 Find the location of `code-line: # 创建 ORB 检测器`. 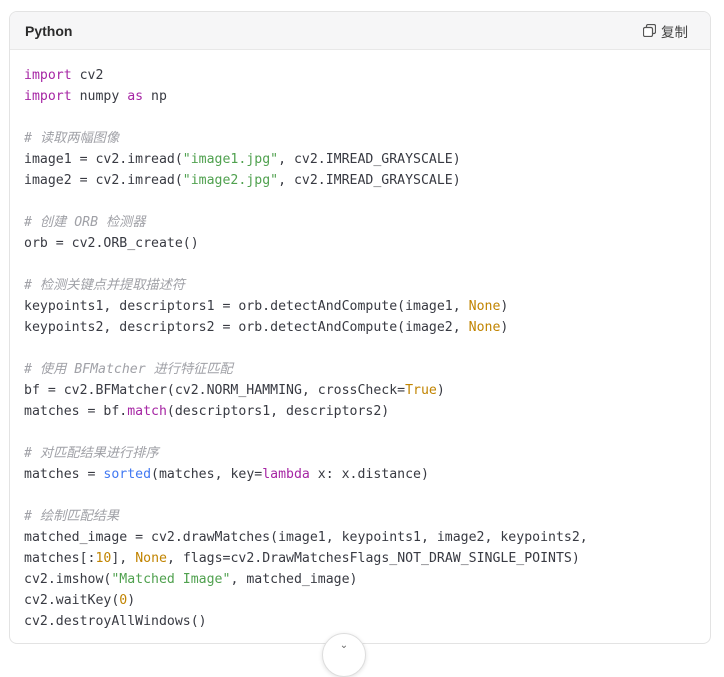

code-line: # 创建 ORB 检测器 is located at coordinates (85, 222).